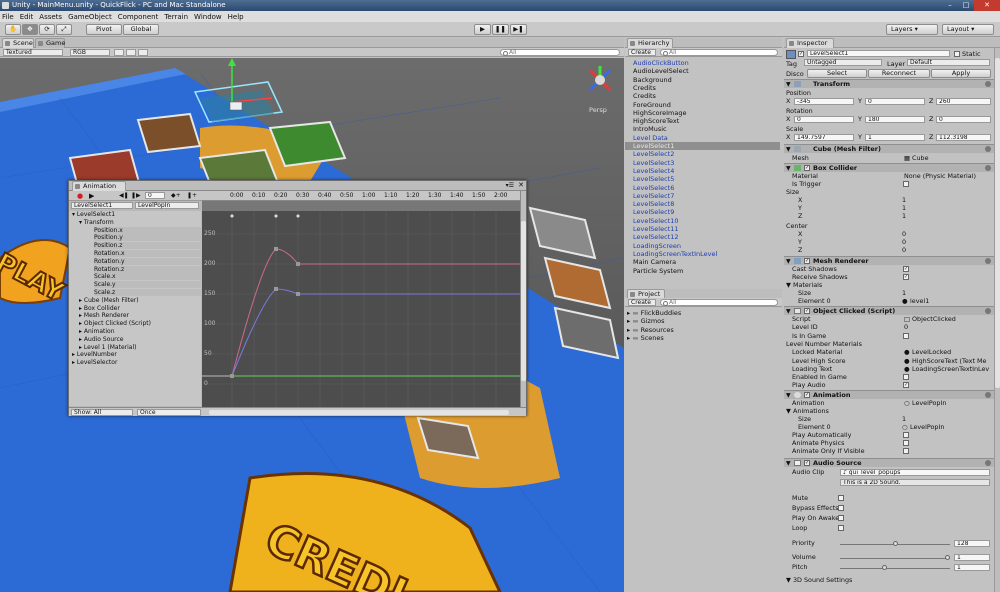 The image size is (1000, 592). What do you see at coordinates (650, 129) in the screenshot?
I see `hierarchy-item: IntroMusic` at bounding box center [650, 129].